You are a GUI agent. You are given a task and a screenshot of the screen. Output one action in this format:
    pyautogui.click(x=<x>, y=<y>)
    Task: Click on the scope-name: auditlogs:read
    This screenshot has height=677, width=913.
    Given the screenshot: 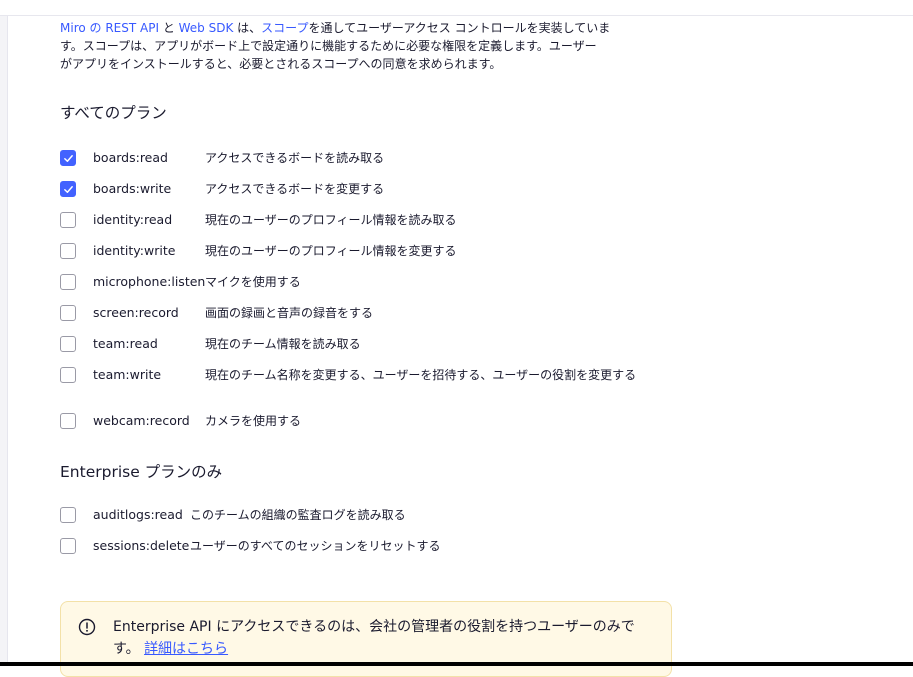 What is the action you would take?
    pyautogui.click(x=138, y=514)
    